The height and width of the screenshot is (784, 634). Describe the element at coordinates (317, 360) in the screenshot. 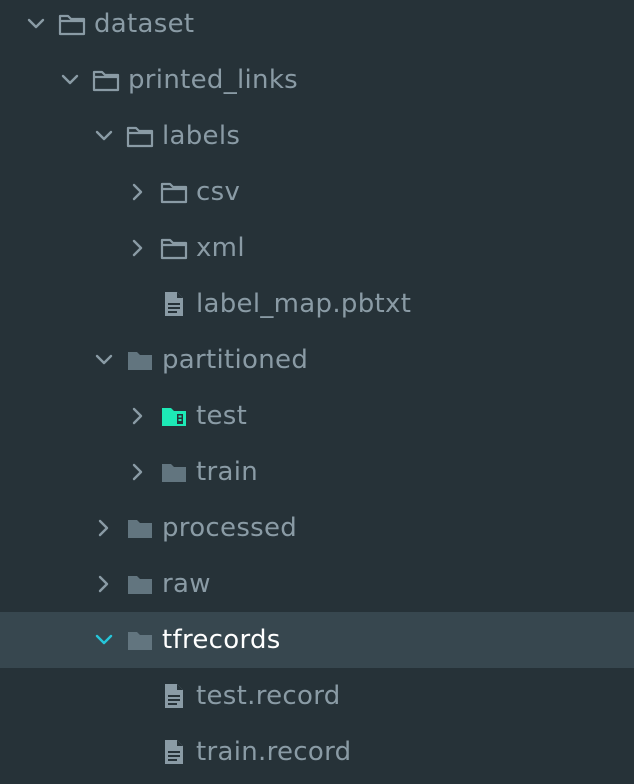

I see `tree-item-partitioned: partitioned` at that location.